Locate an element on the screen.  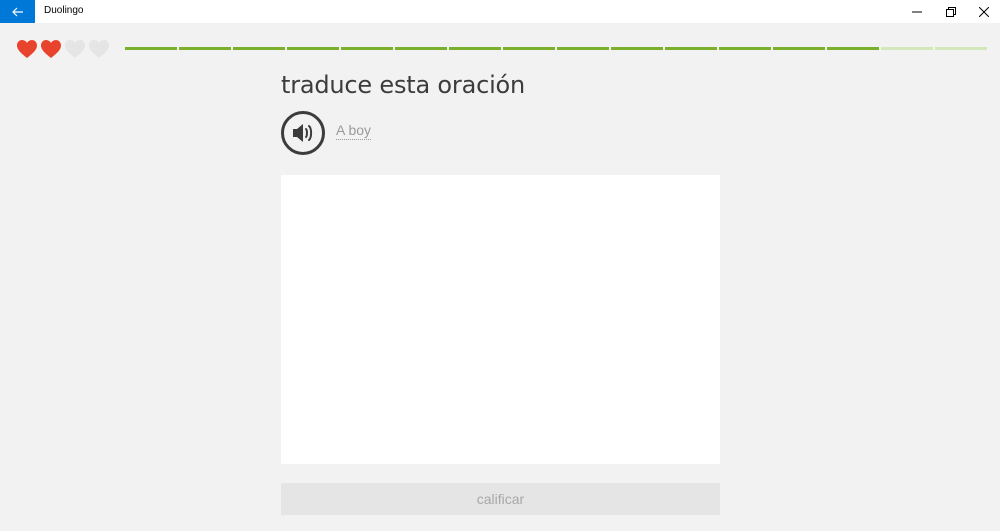
back-button is located at coordinates (17, 11).